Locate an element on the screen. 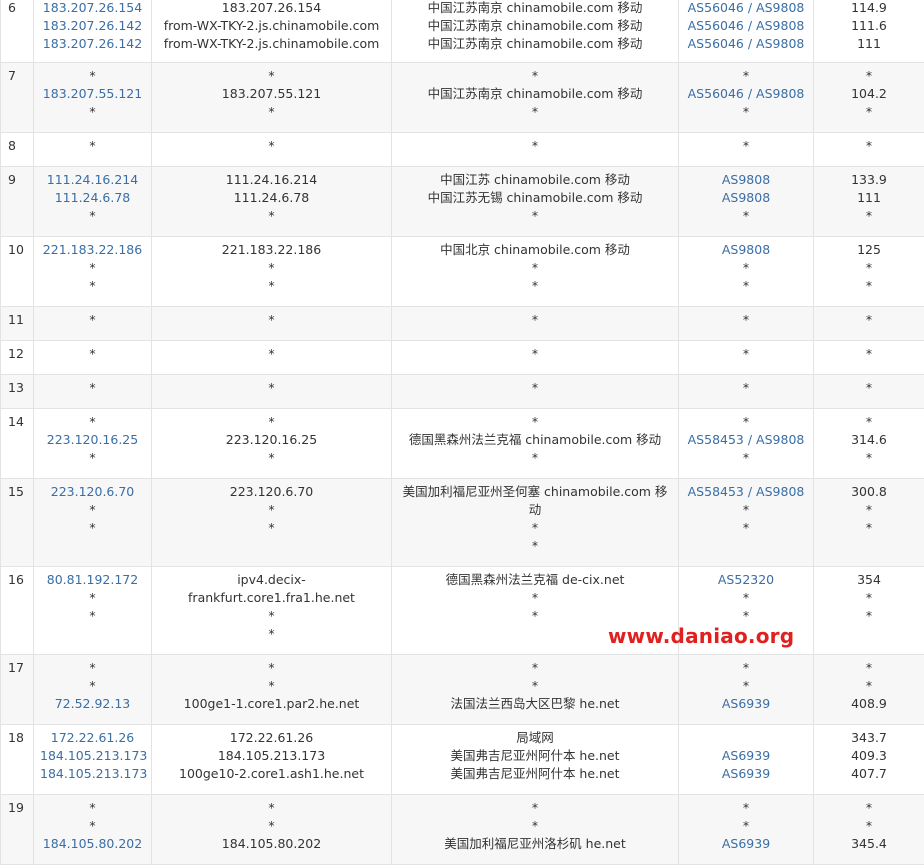  location-cell: **美国加利福尼亚州洛杉矶 he.net is located at coordinates (535, 830).